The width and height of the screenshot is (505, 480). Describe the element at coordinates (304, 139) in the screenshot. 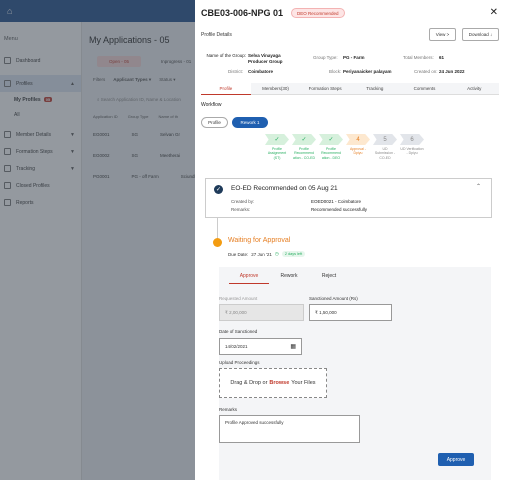

I see `check-icon: ✓` at that location.